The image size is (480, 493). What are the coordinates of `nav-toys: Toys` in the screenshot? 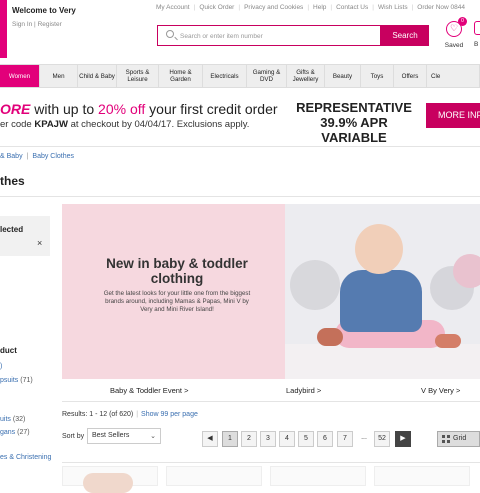 It's located at (377, 76).